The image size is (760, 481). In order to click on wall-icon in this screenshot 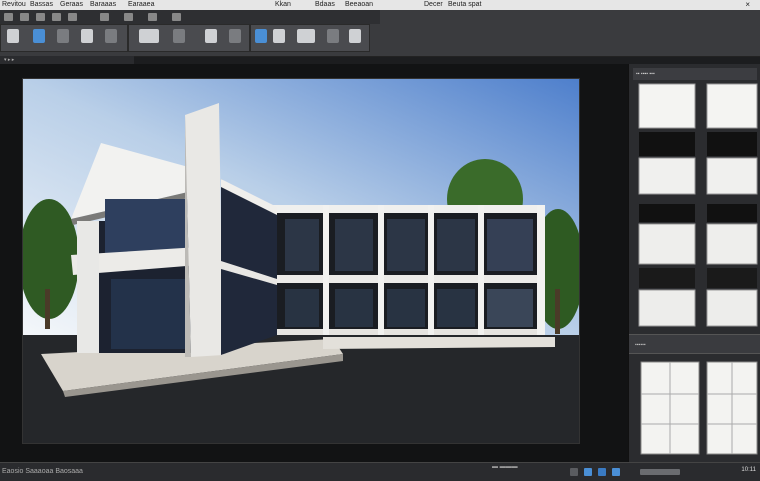, I will do `click(63, 36)`.